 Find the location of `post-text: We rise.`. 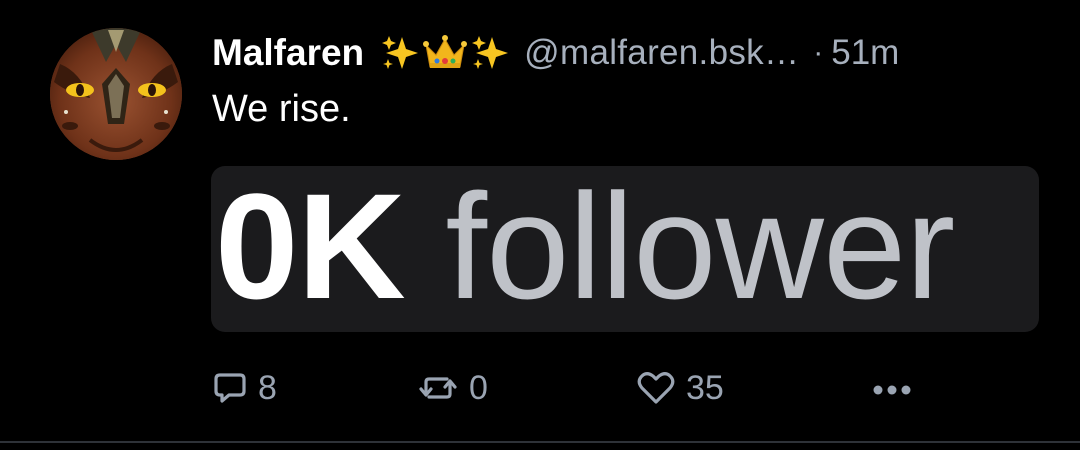

post-text: We rise. is located at coordinates (281, 109).